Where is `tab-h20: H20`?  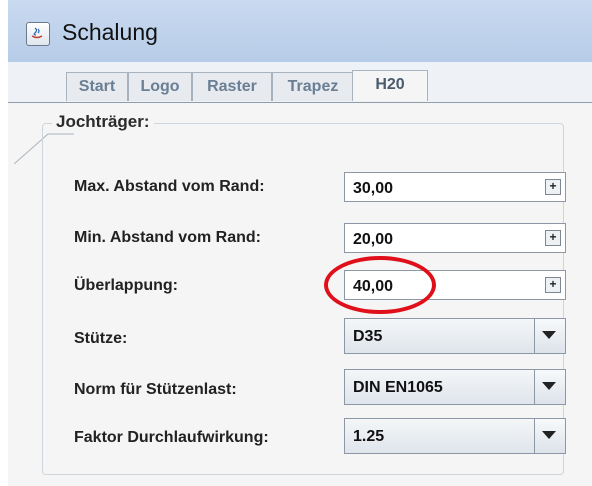 tab-h20: H20 is located at coordinates (390, 85).